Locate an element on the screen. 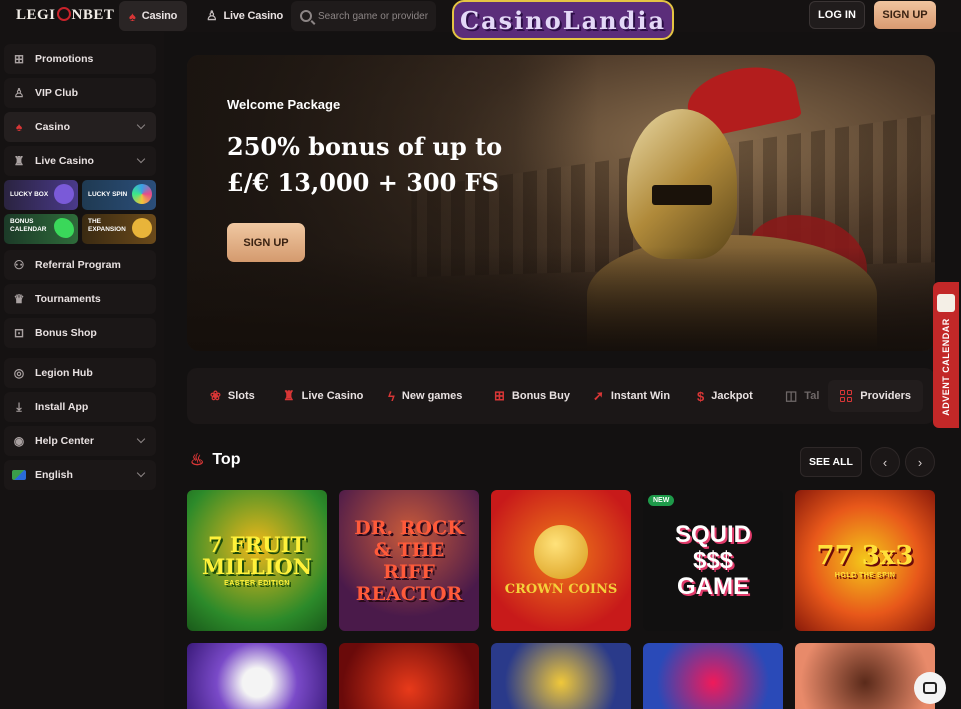 Image resolution: width=961 pixels, height=709 pixels. sidebar-item-bonus-shop: ⊡ Bonus Shop is located at coordinates (80, 333).